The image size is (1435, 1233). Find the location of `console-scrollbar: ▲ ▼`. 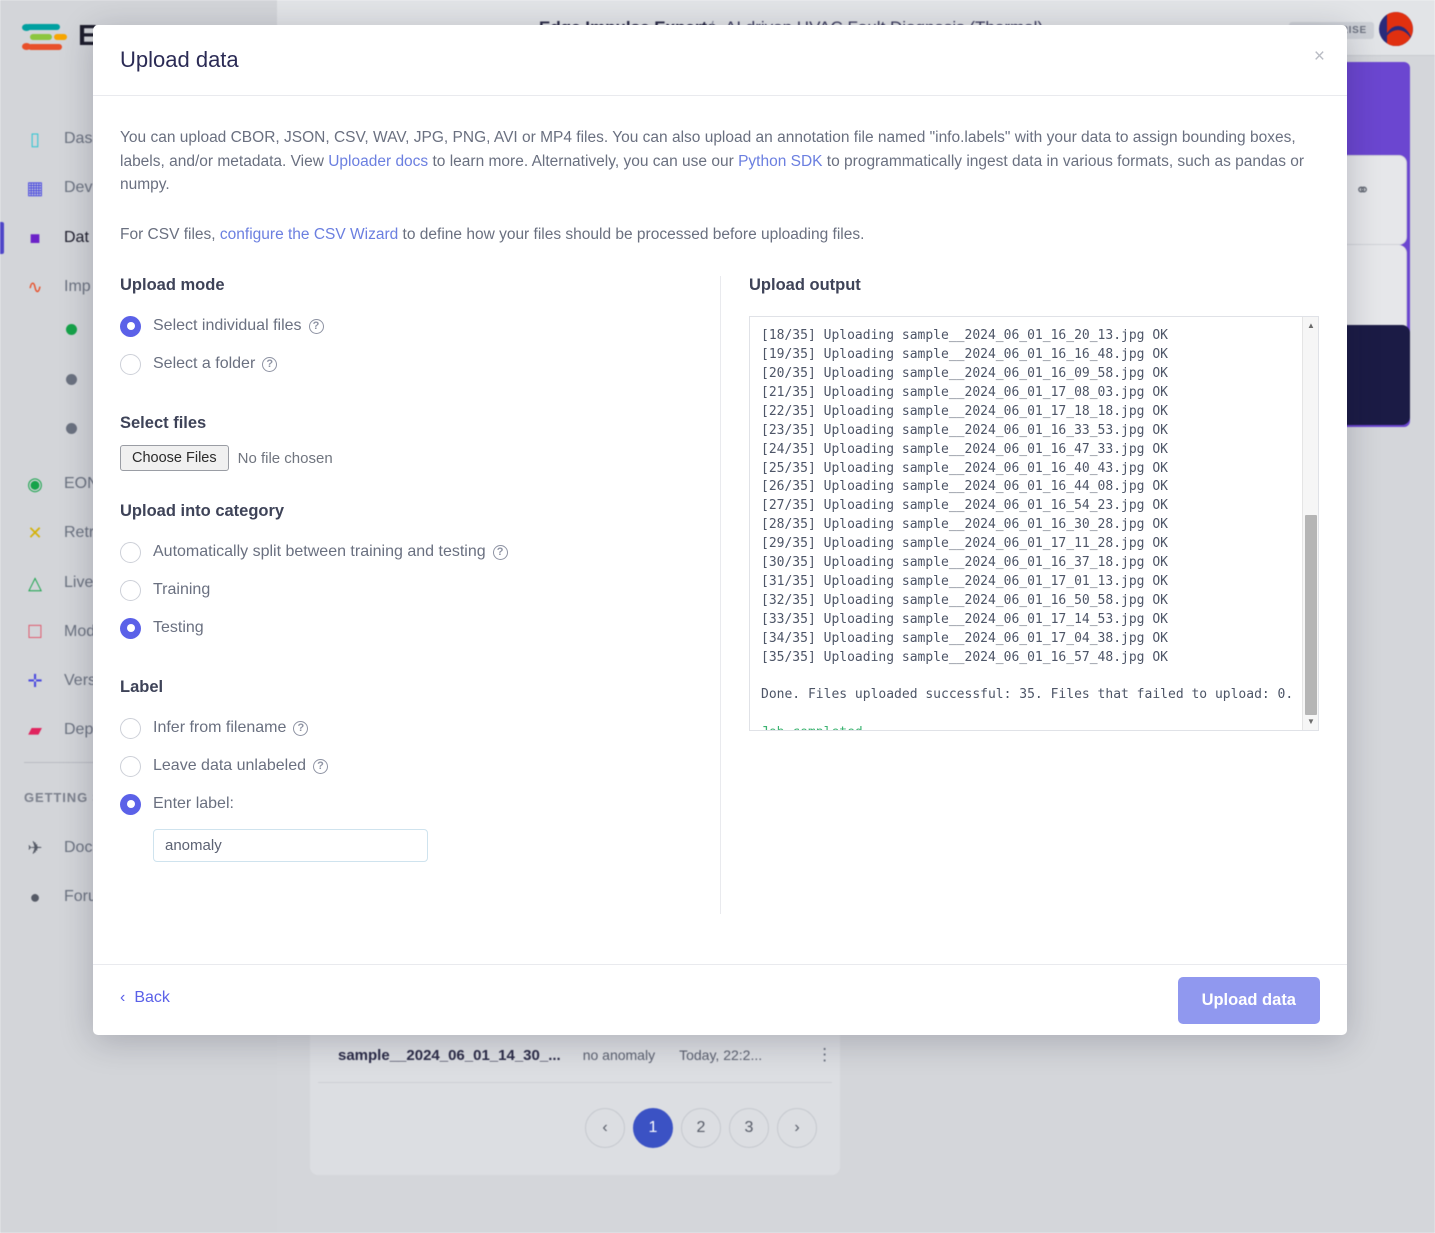

console-scrollbar: ▲ ▼ is located at coordinates (1310, 524).